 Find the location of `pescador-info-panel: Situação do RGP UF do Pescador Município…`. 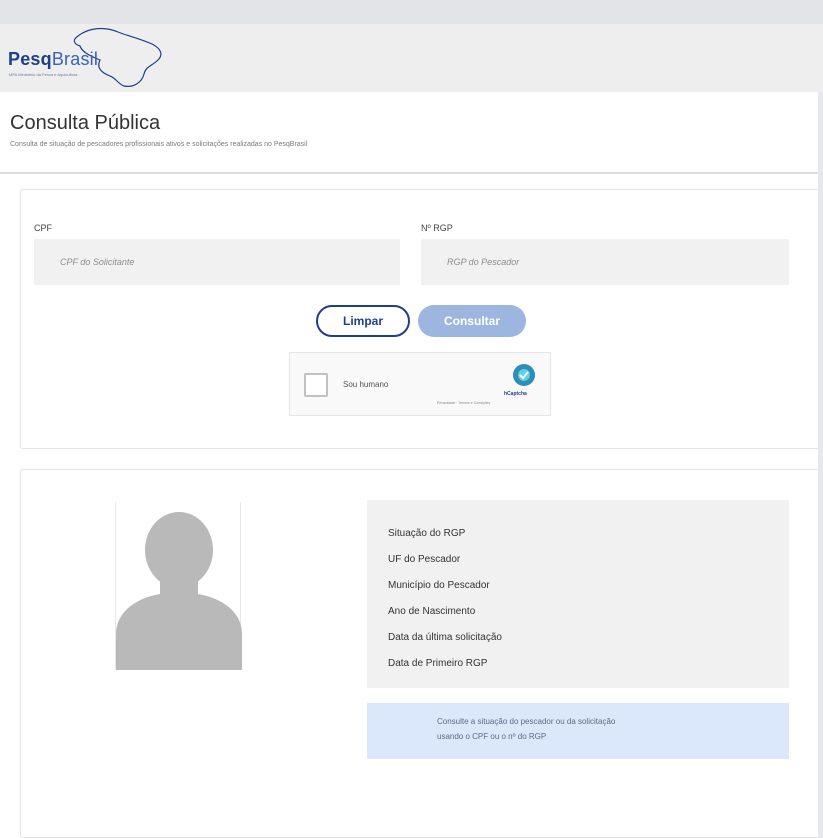

pescador-info-panel: Situação do RGP UF do Pescador Município… is located at coordinates (578, 594).